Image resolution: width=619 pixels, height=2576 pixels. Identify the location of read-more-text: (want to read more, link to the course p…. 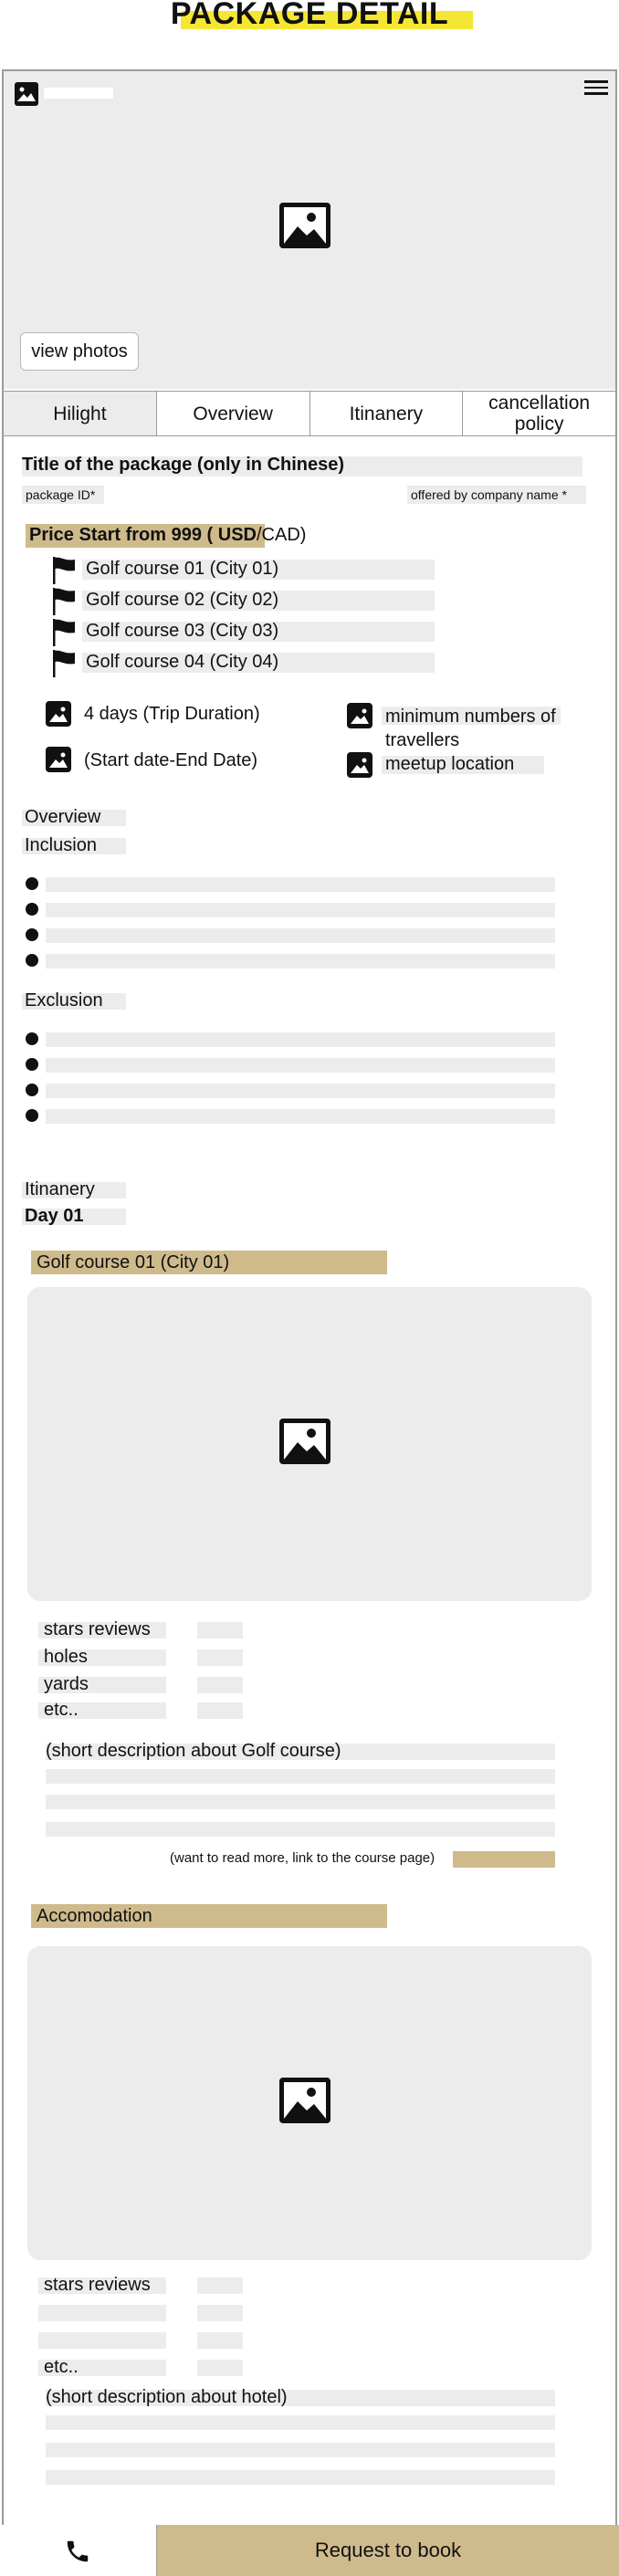
(302, 1858).